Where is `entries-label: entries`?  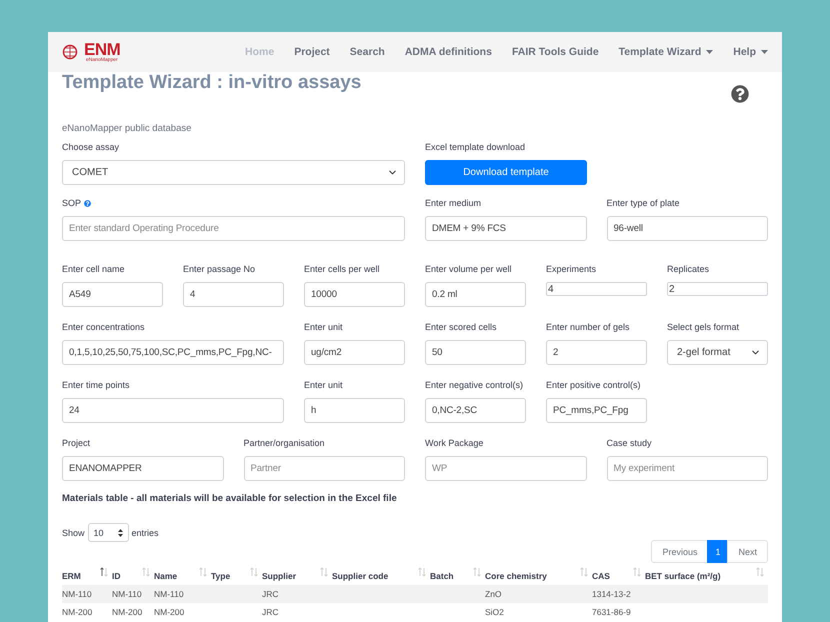
entries-label: entries is located at coordinates (145, 533).